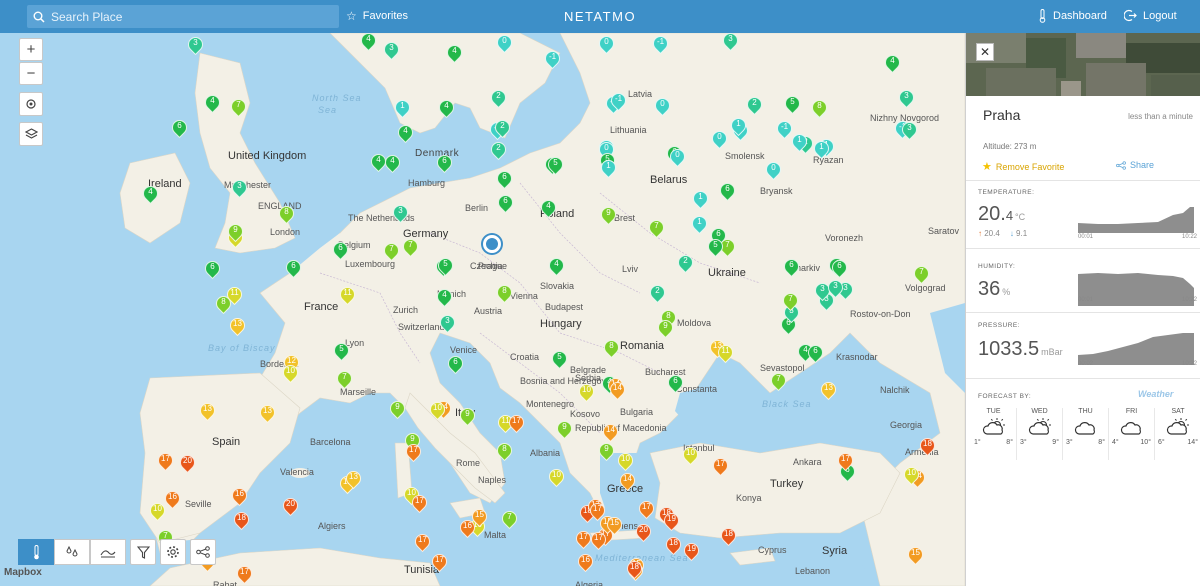 This screenshot has height=586, width=1200. Describe the element at coordinates (203, 552) in the screenshot. I see `share-map-button` at that location.